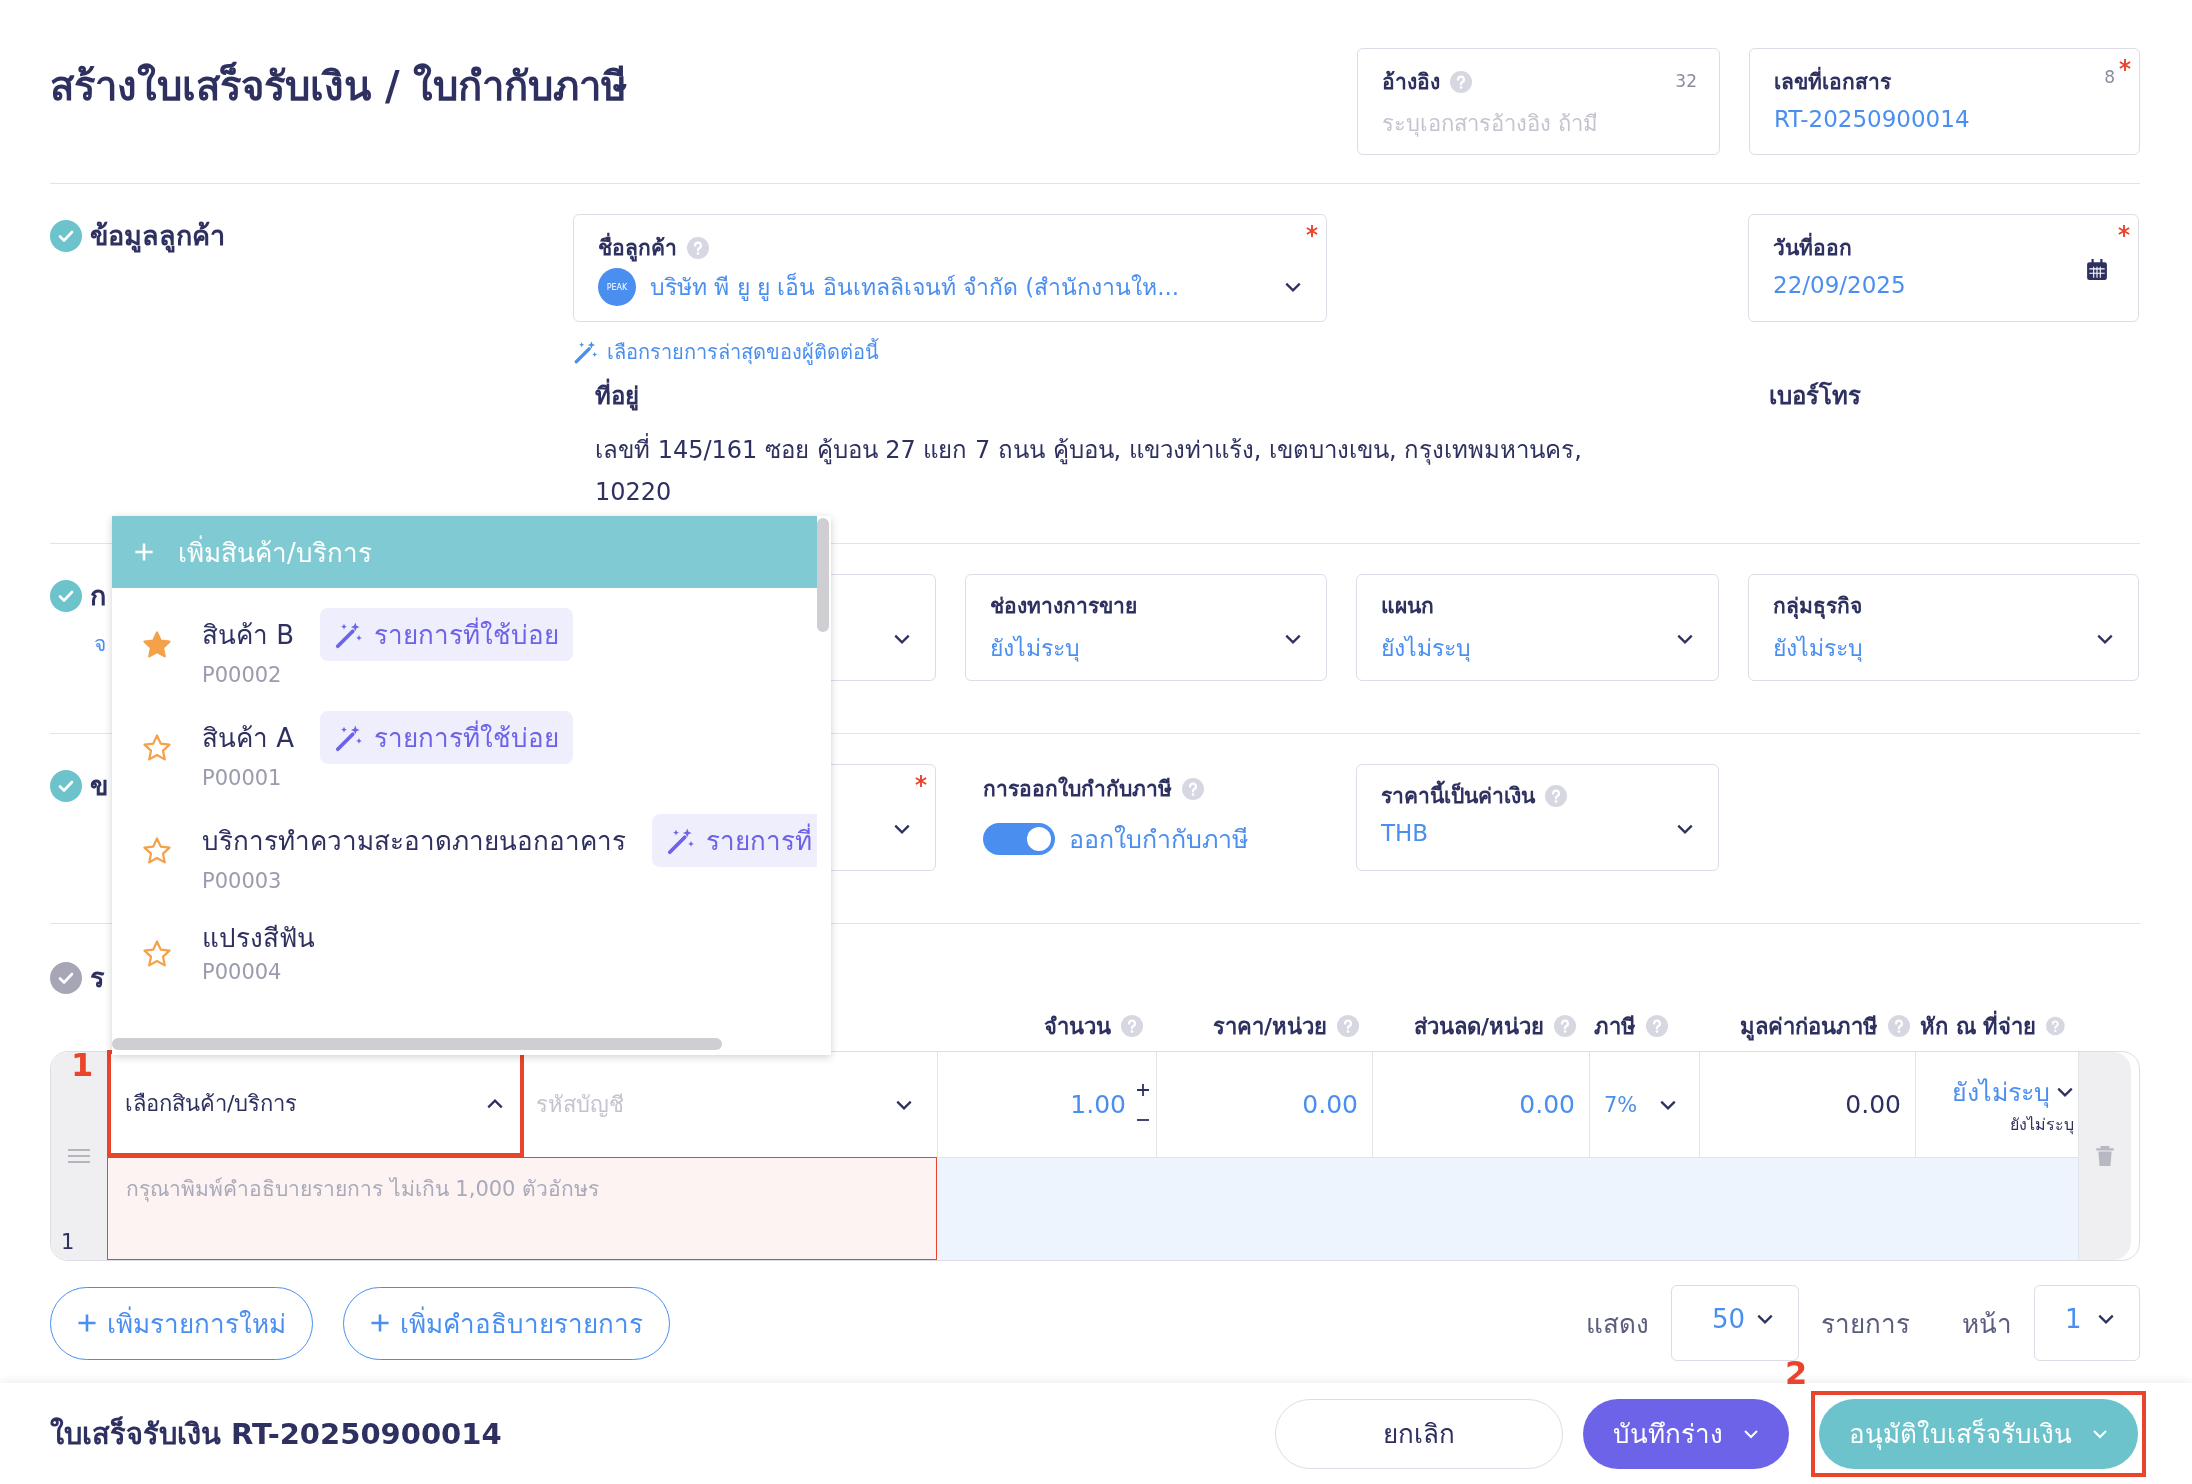 The width and height of the screenshot is (2192, 1484). I want to click on section-title: ก, so click(98, 596).